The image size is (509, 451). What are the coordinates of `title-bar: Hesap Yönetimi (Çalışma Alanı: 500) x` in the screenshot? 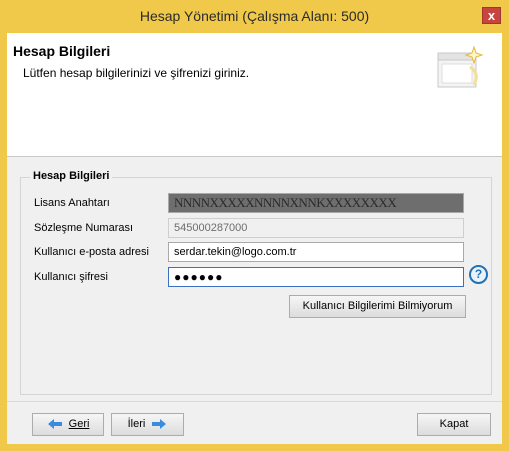 It's located at (254, 16).